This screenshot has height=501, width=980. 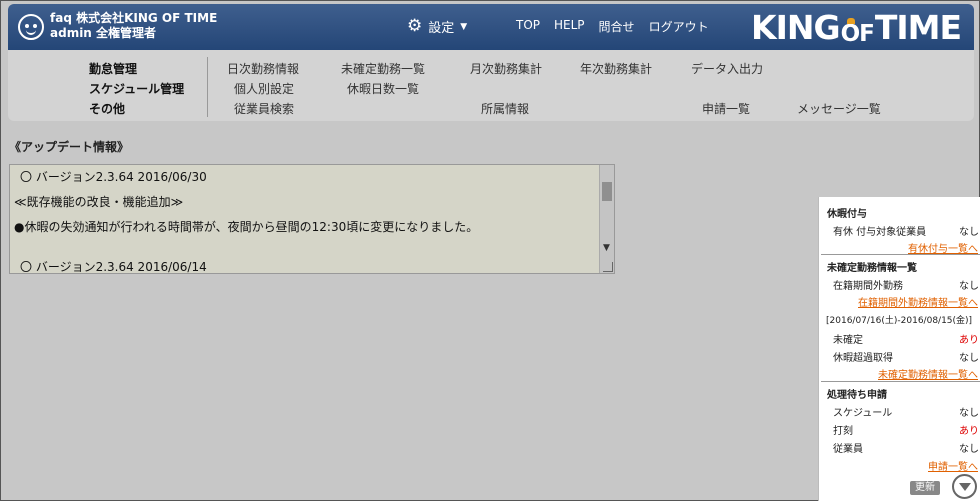 I want to click on period-range: [2016/07/16(土)-2016/08/15(金)], so click(x=899, y=321).